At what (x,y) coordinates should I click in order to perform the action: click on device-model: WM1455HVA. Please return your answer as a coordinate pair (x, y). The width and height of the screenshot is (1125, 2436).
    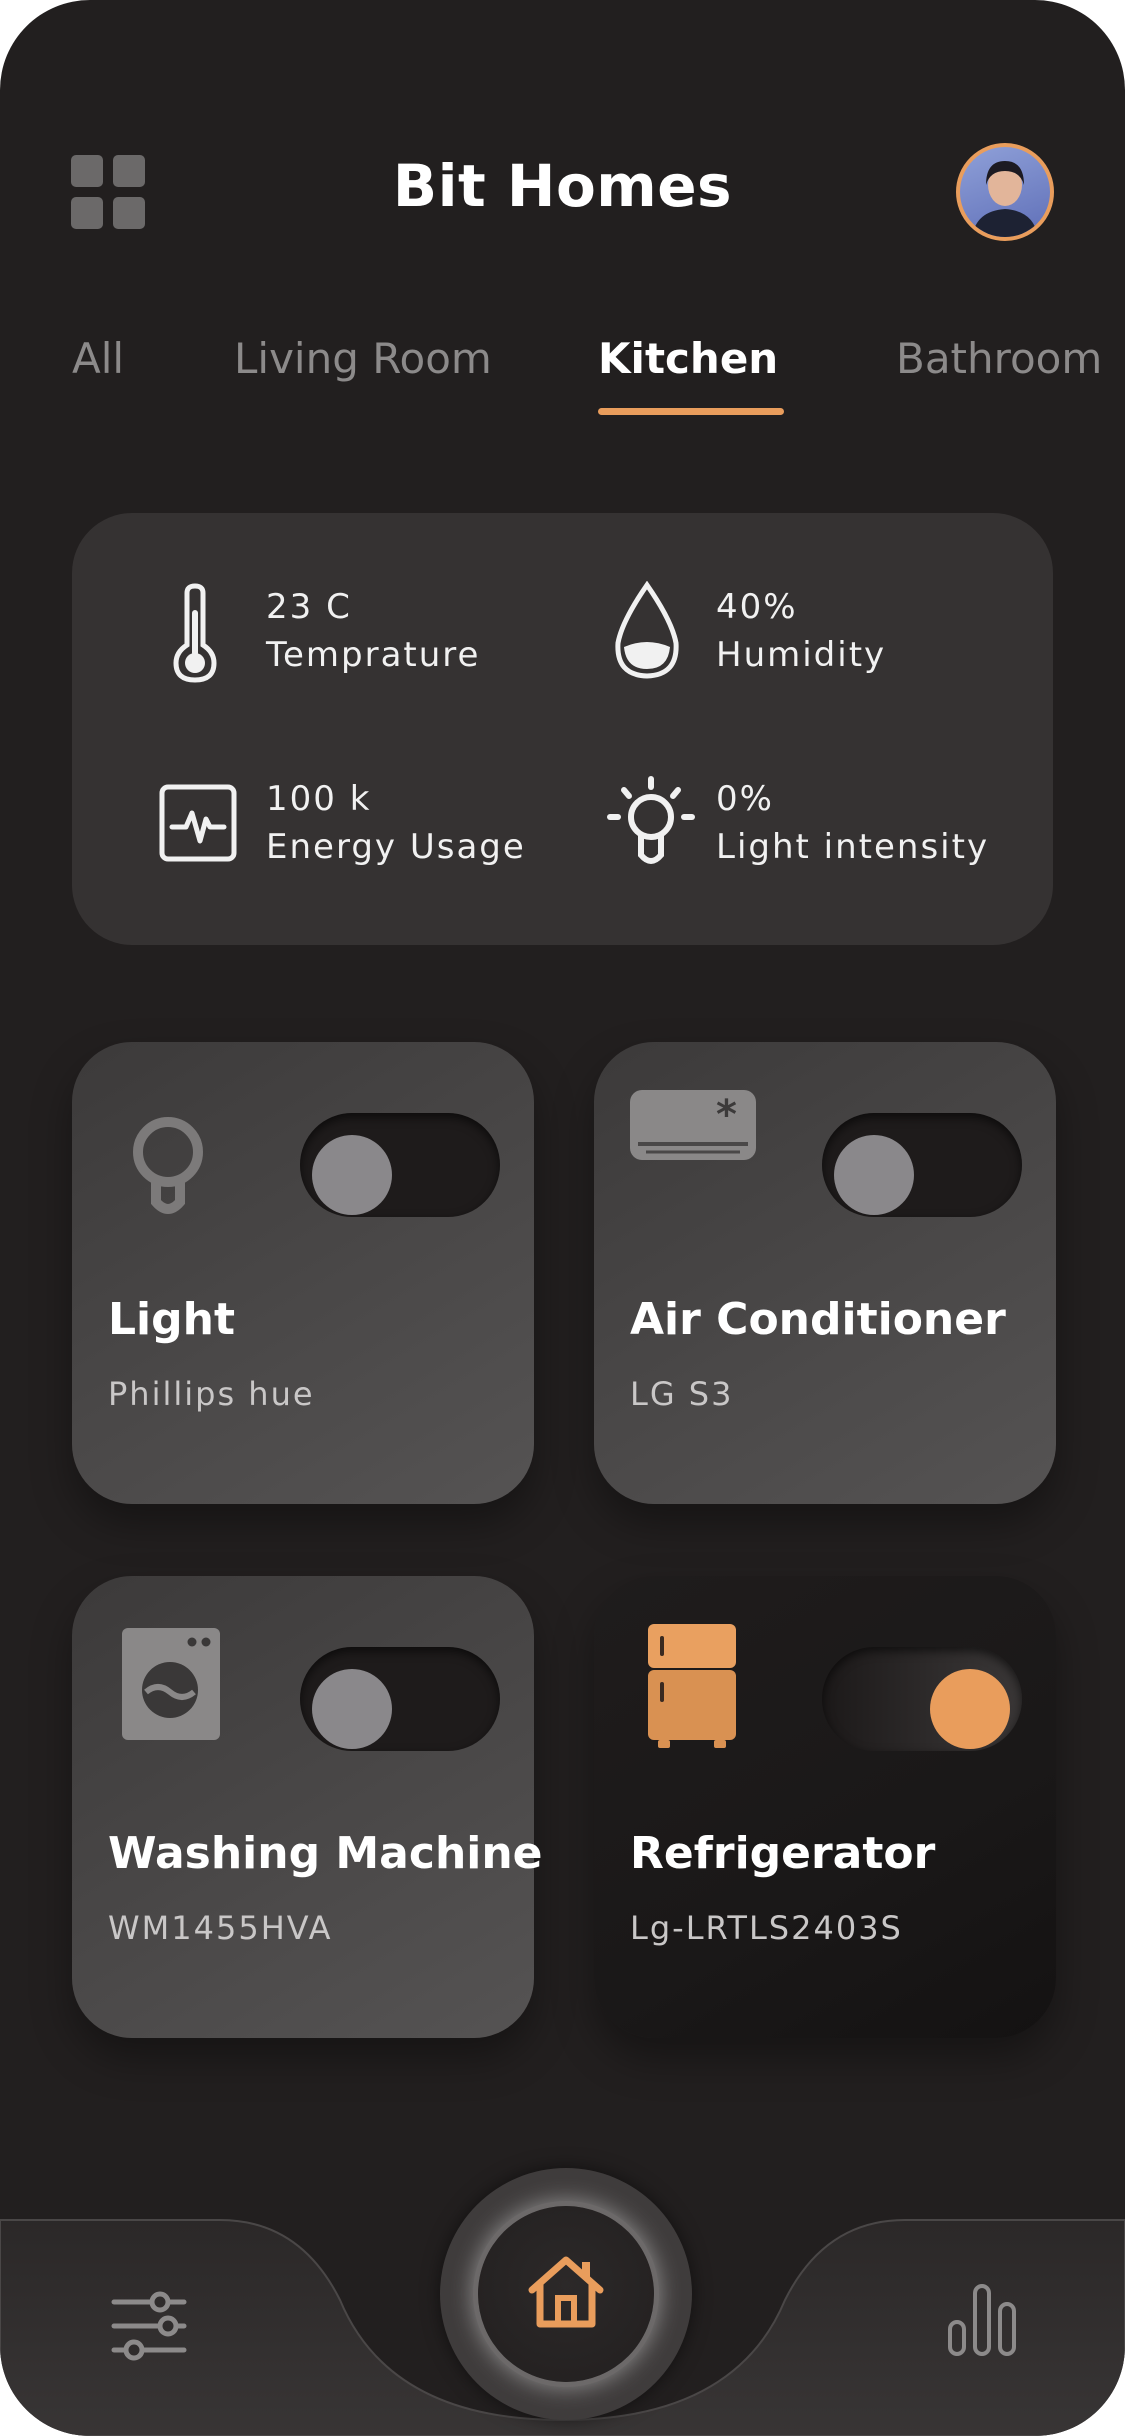
    Looking at the image, I should click on (220, 1928).